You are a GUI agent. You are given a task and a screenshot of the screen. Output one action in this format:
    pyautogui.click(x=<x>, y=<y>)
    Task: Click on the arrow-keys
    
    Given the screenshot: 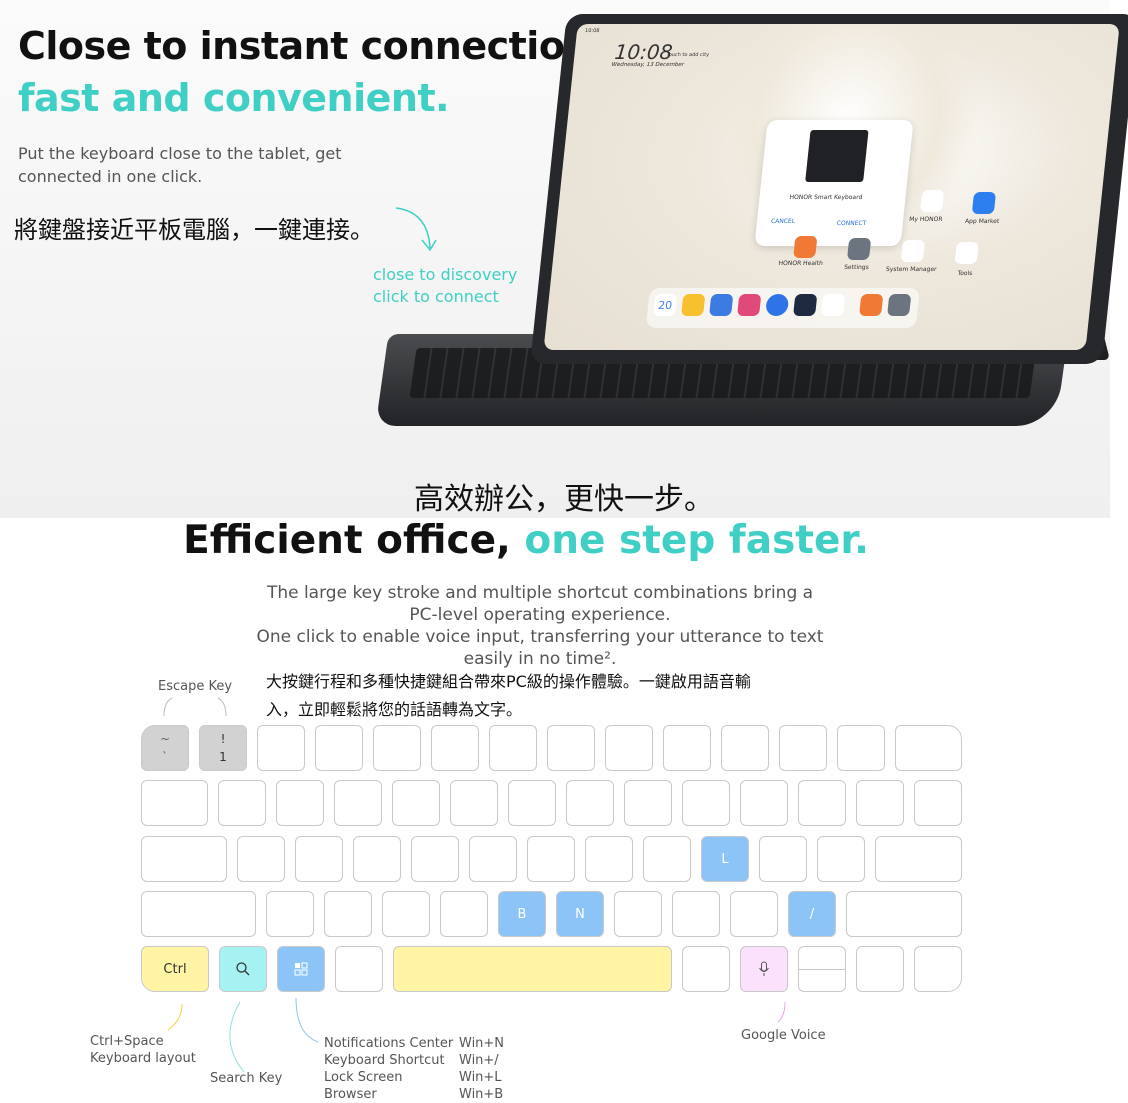 What is the action you would take?
    pyautogui.click(x=822, y=969)
    